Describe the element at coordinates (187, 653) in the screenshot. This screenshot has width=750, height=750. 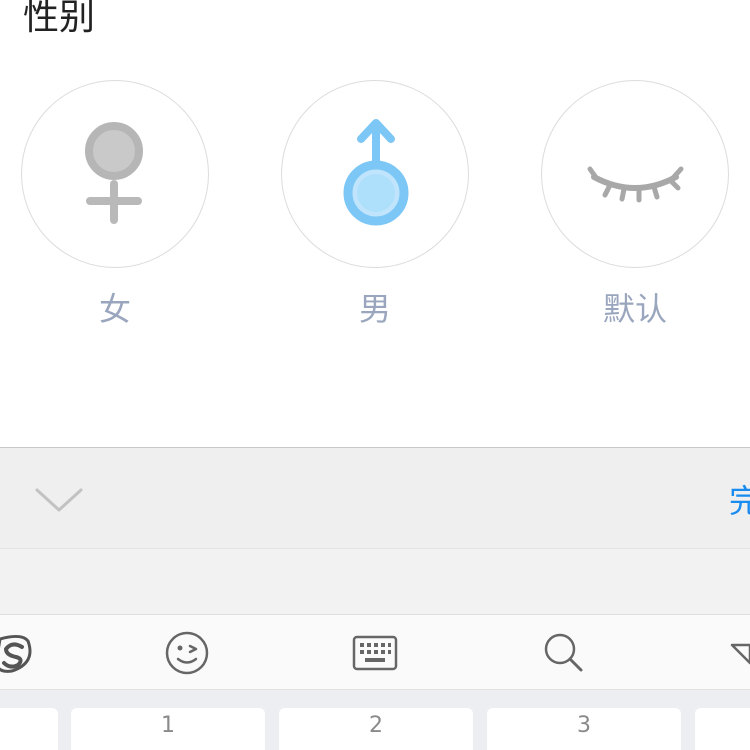
I see `emoji-wink-icon` at that location.